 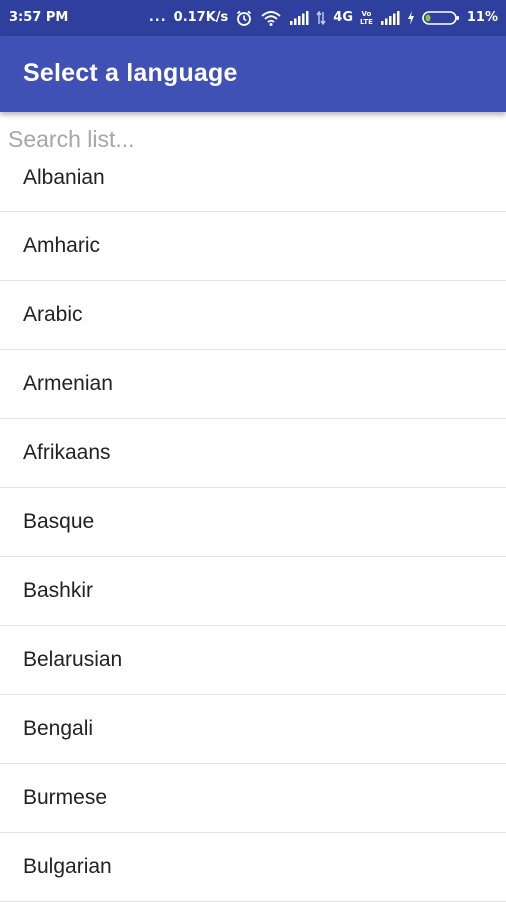 What do you see at coordinates (253, 867) in the screenshot?
I see `list-item: Bulgarian` at bounding box center [253, 867].